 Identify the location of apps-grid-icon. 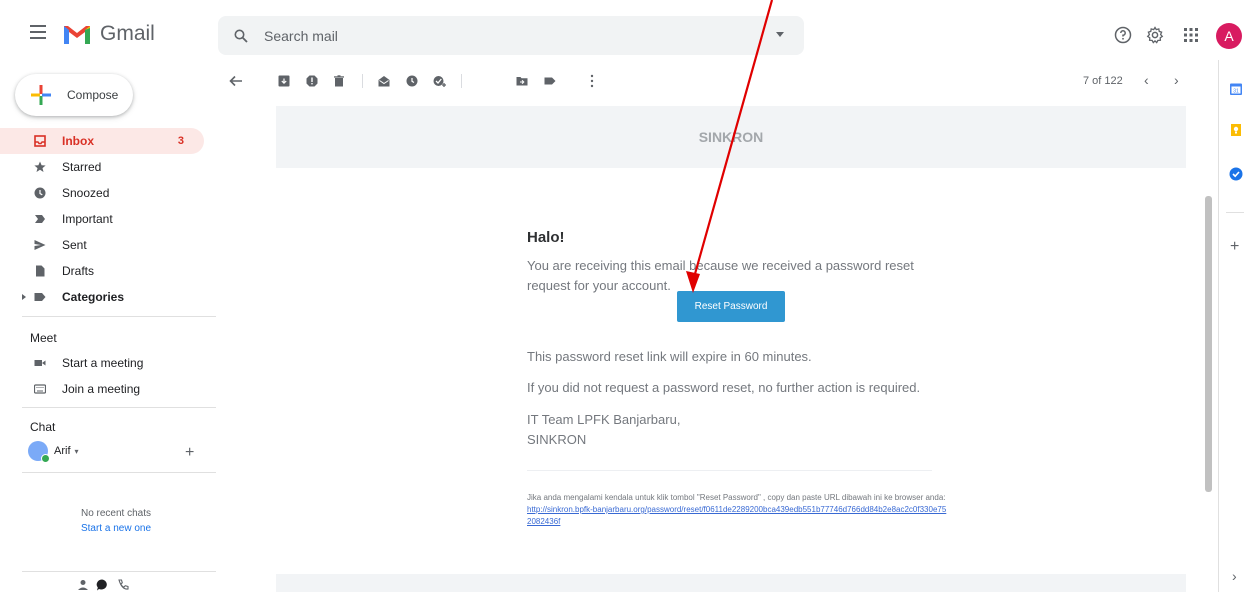
(1191, 35).